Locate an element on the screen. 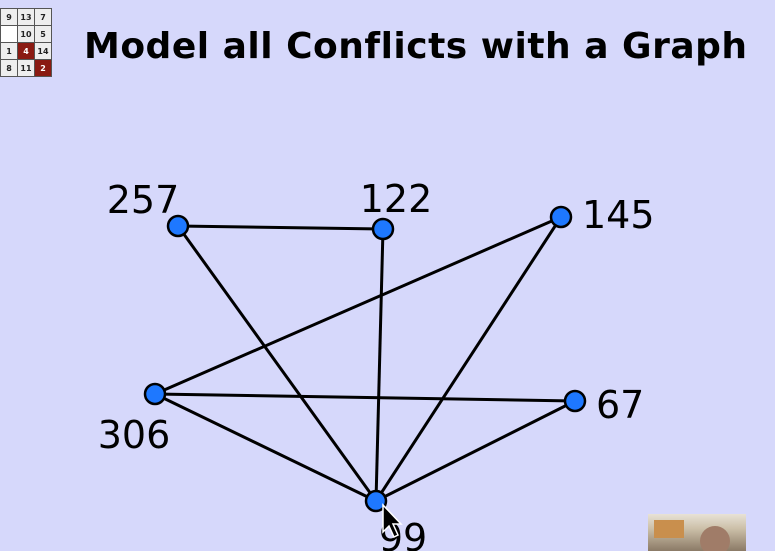 This screenshot has width=775, height=551. node-label-67: 67 is located at coordinates (620, 405).